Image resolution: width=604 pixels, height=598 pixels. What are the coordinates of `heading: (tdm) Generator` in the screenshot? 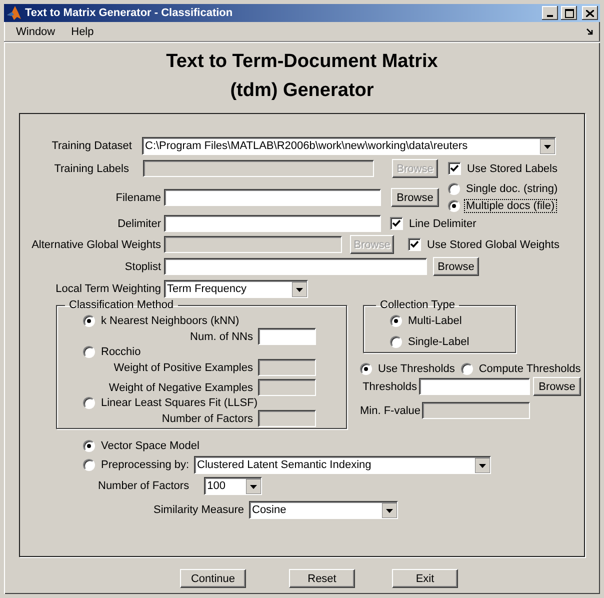 It's located at (302, 91).